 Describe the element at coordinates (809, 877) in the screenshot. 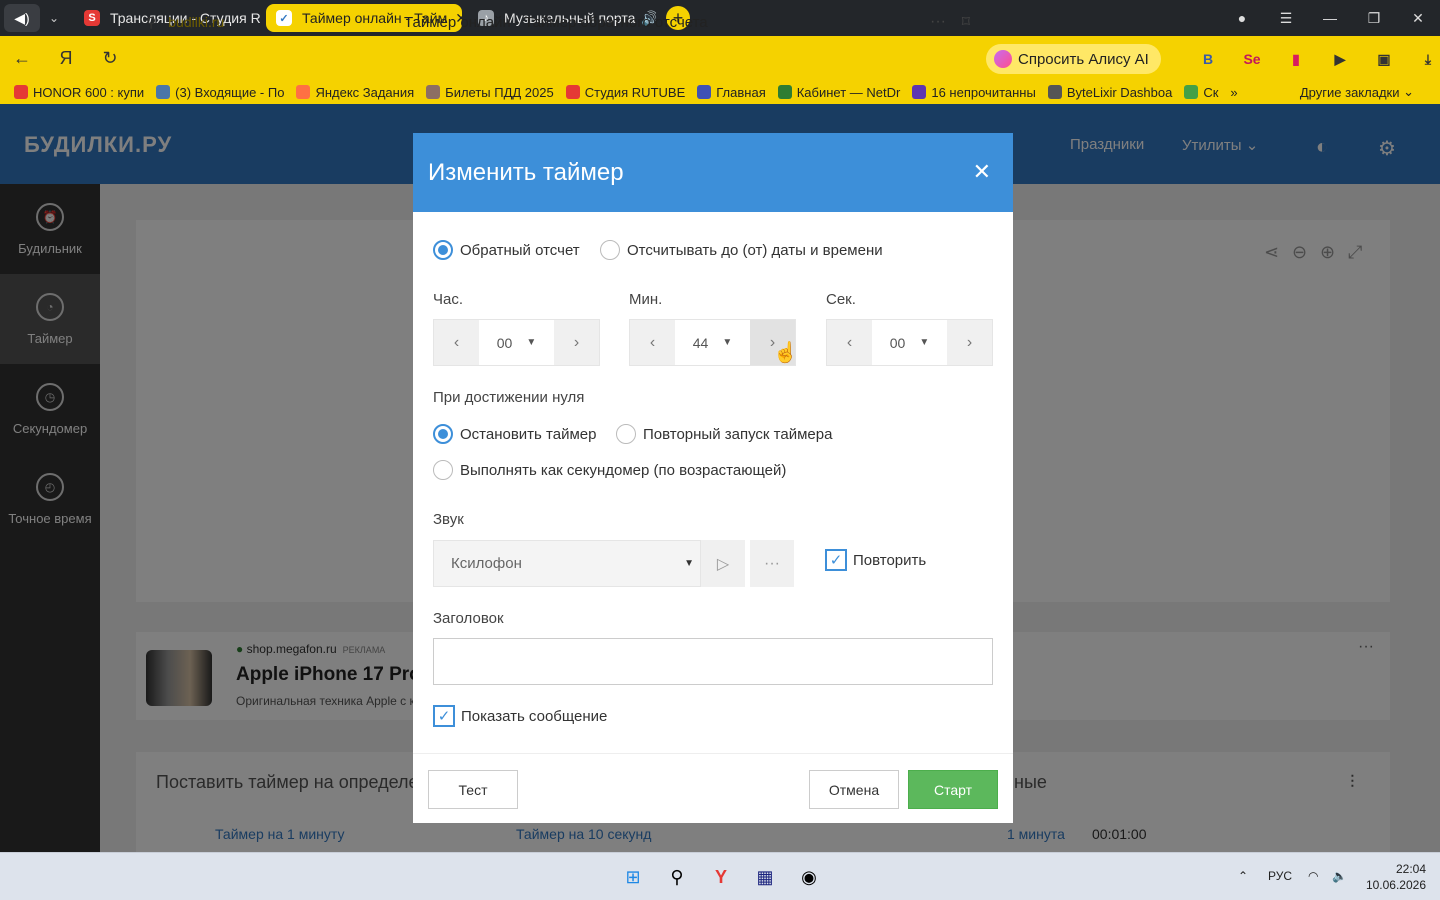

I see `obs-icon: ◉` at that location.